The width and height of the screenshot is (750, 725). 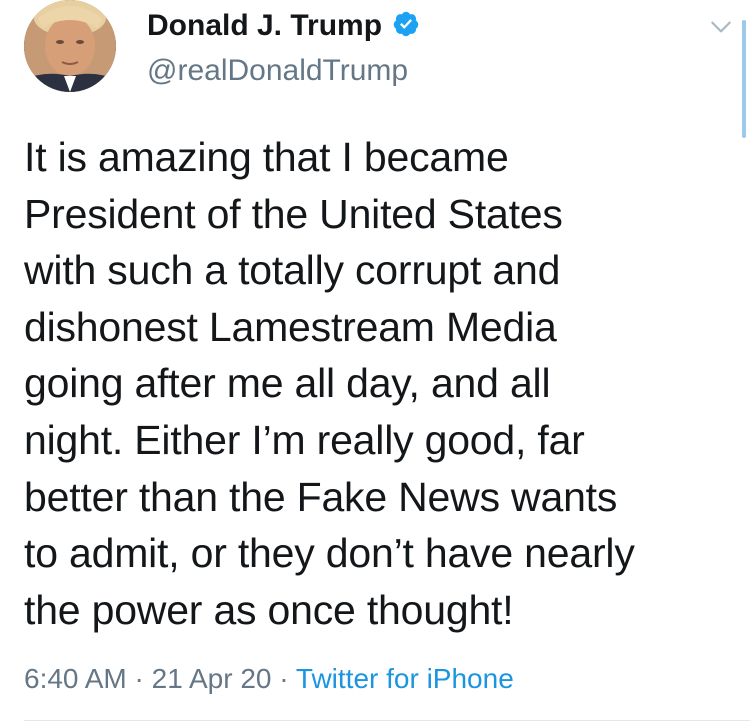 What do you see at coordinates (721, 27) in the screenshot?
I see `chevron-down-icon` at bounding box center [721, 27].